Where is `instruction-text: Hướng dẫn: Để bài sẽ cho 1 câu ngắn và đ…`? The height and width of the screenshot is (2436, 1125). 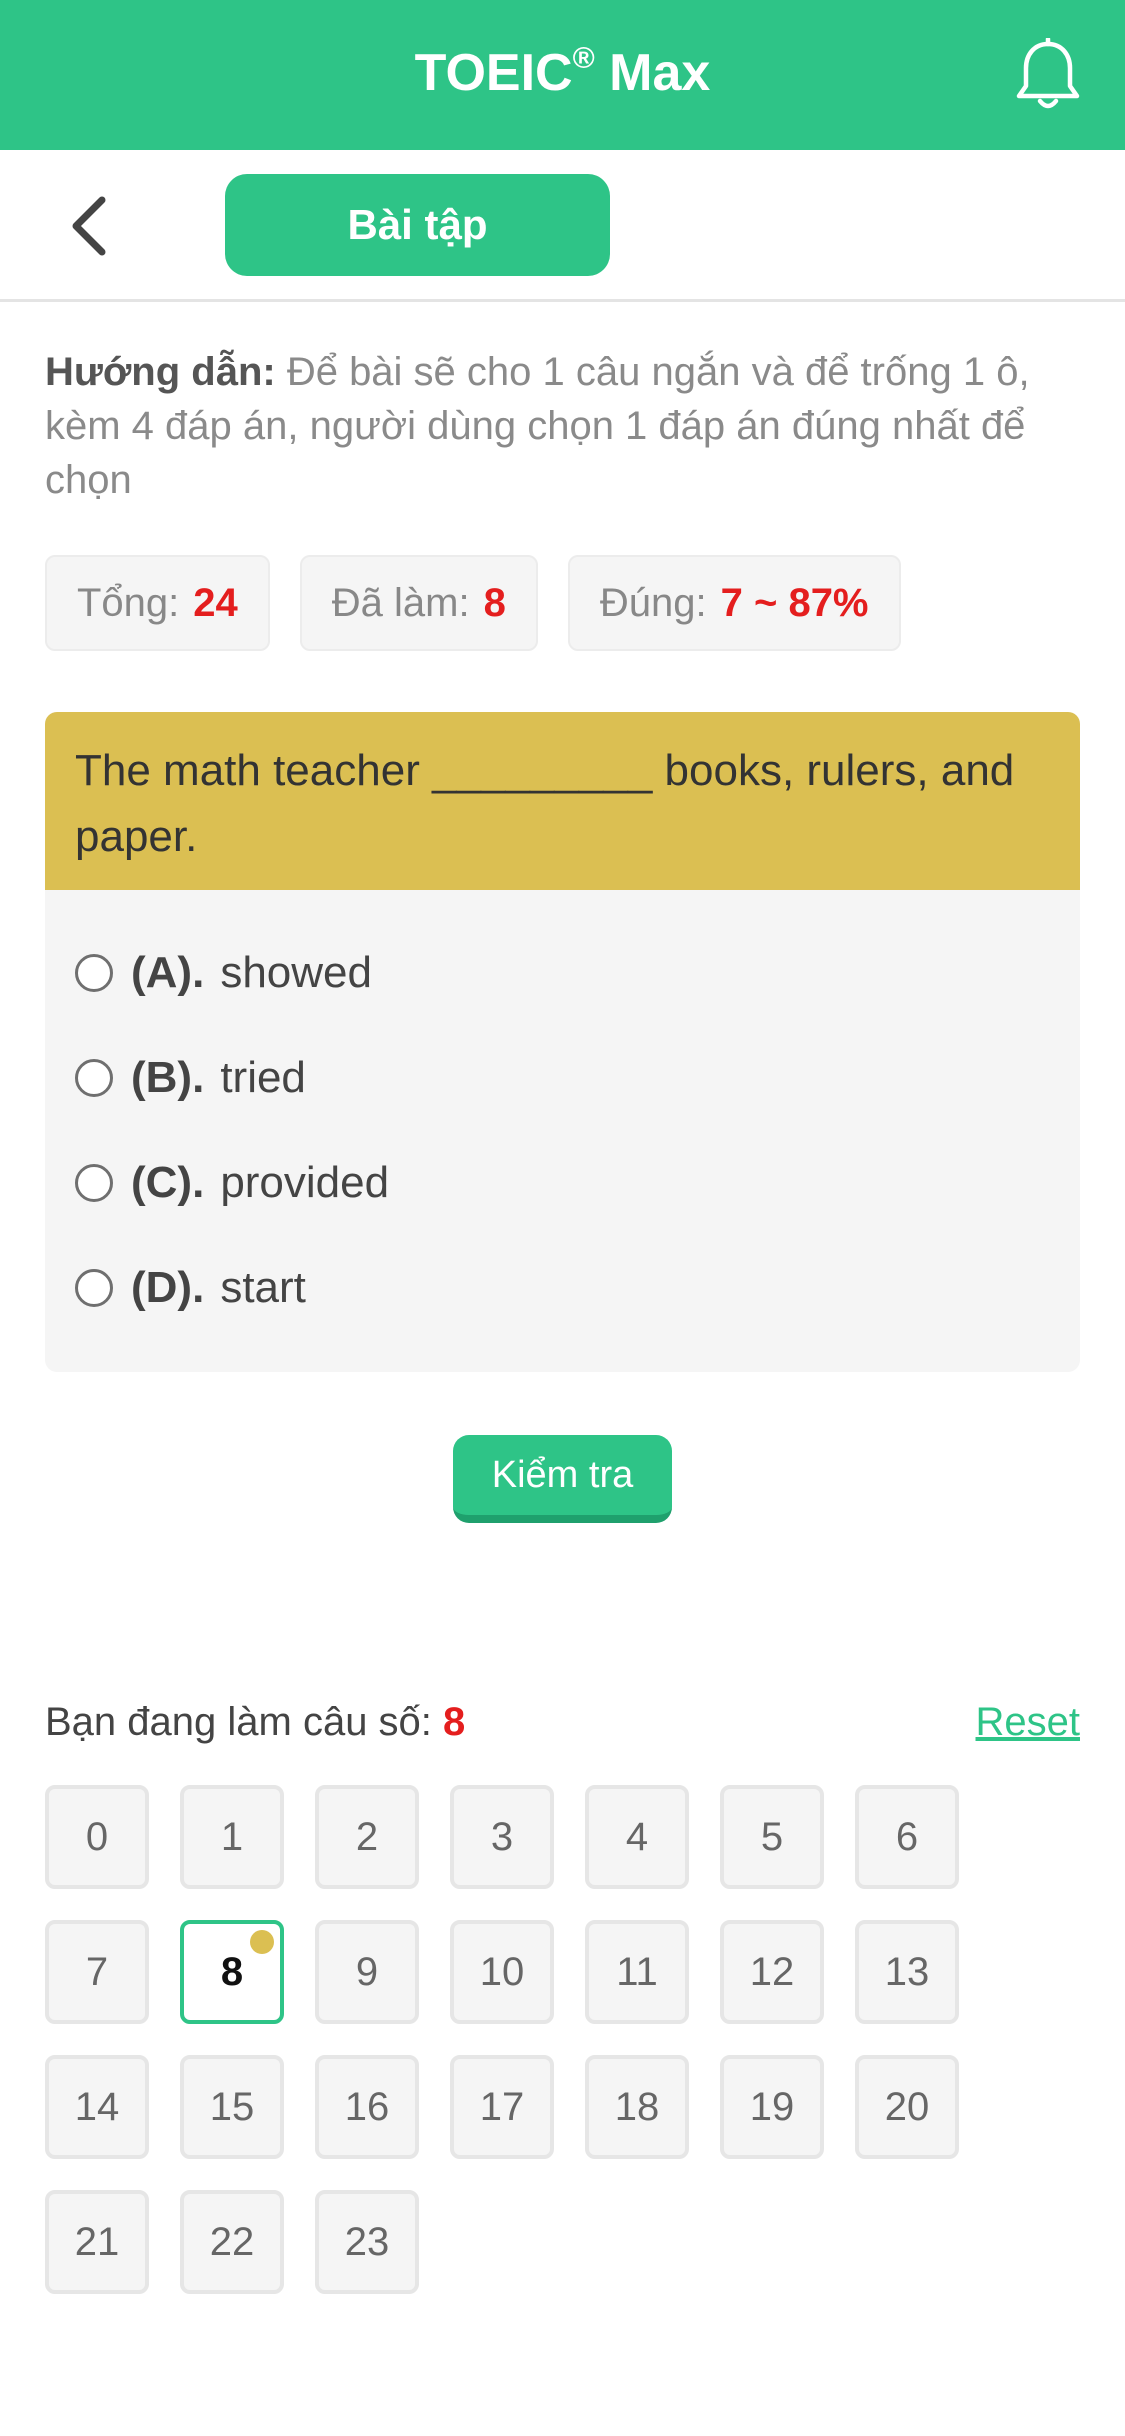
instruction-text: Hướng dẫn: Để bài sẽ cho 1 câu ngắn và đ… is located at coordinates (537, 426).